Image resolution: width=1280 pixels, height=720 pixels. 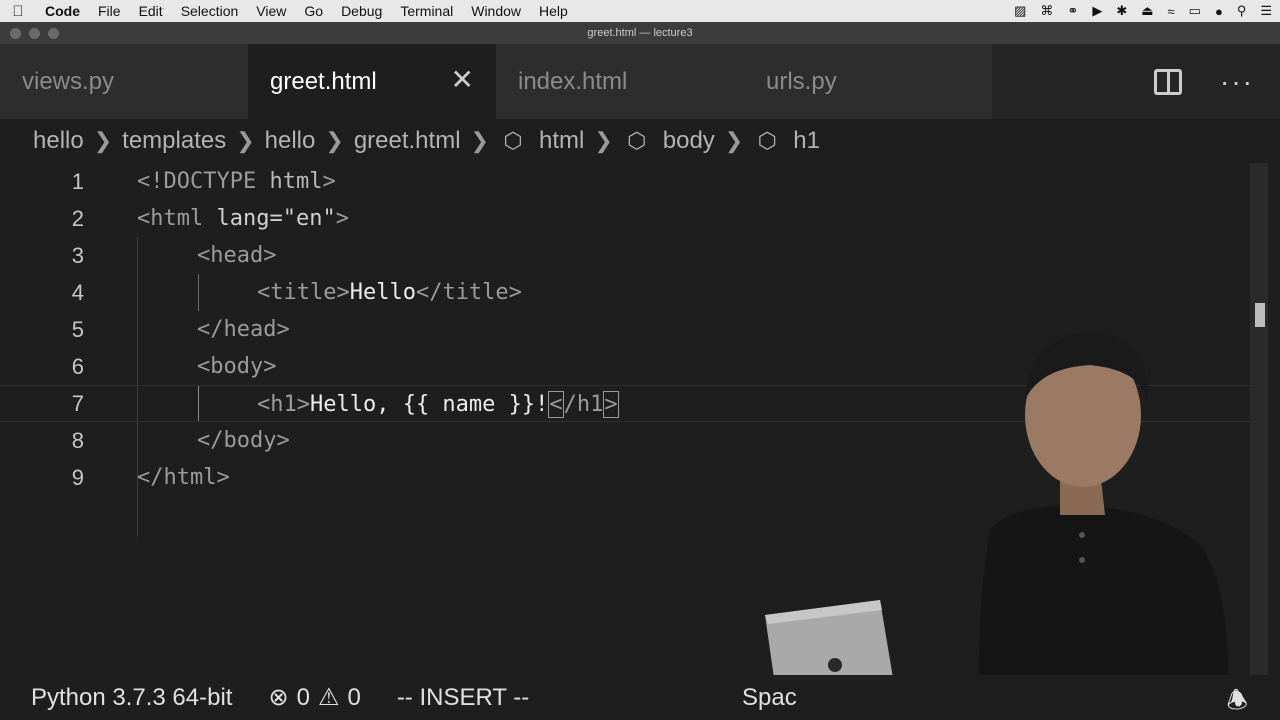 I want to click on tab-greet-html: greet.html ✕, so click(x=372, y=81).